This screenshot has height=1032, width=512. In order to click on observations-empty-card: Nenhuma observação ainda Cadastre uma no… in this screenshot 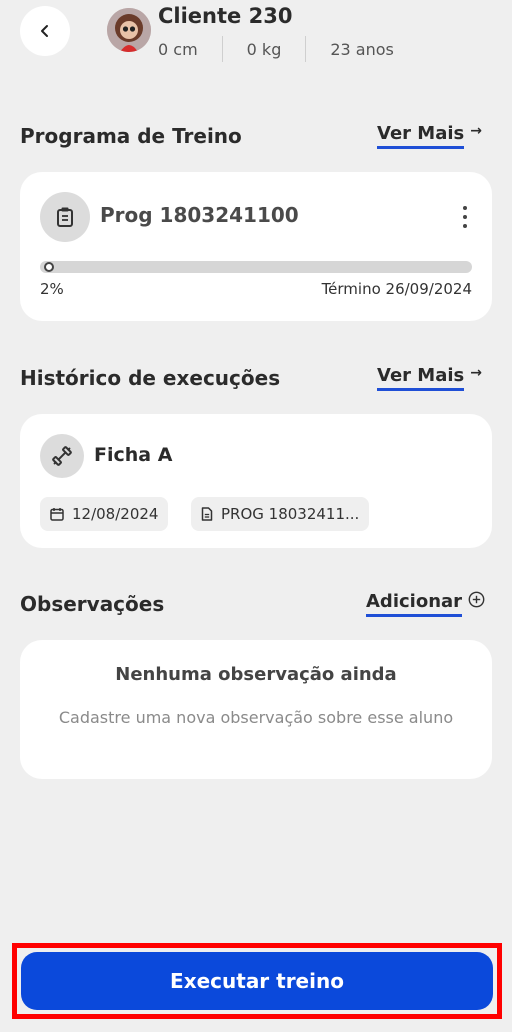, I will do `click(256, 709)`.